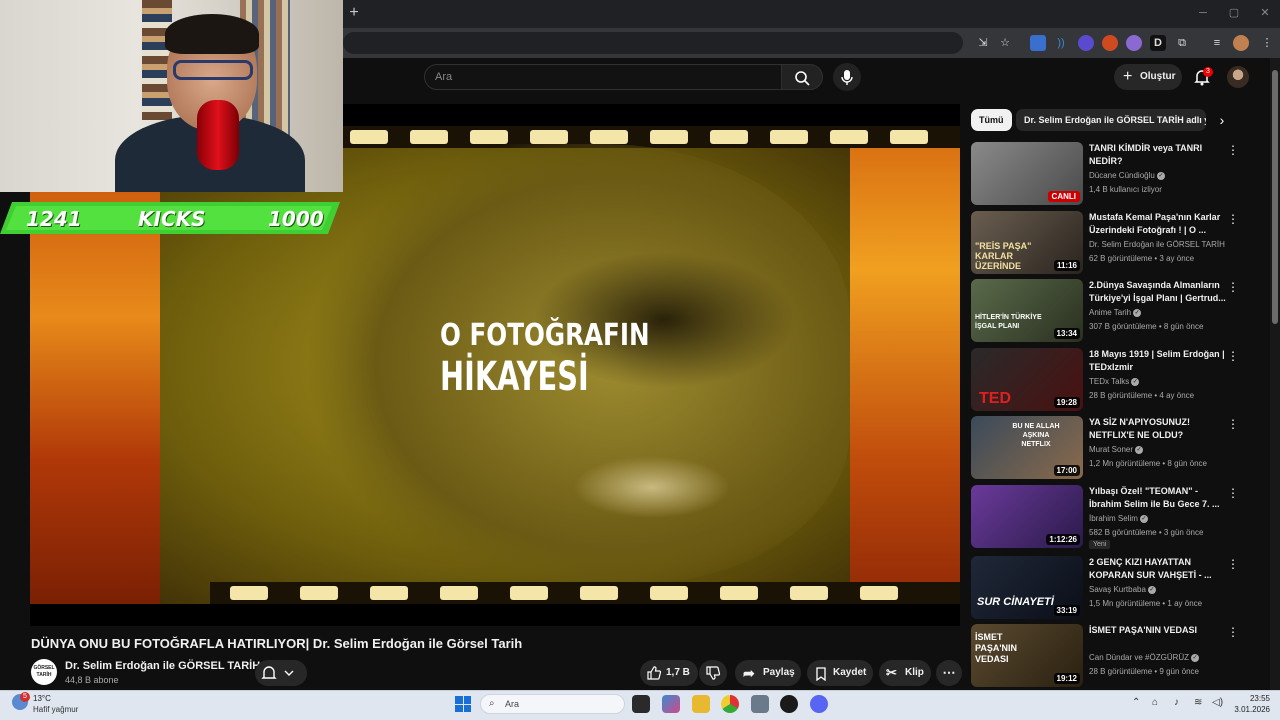  Describe the element at coordinates (1005, 43) in the screenshot. I see `bookmark-star-icon: ☆` at that location.